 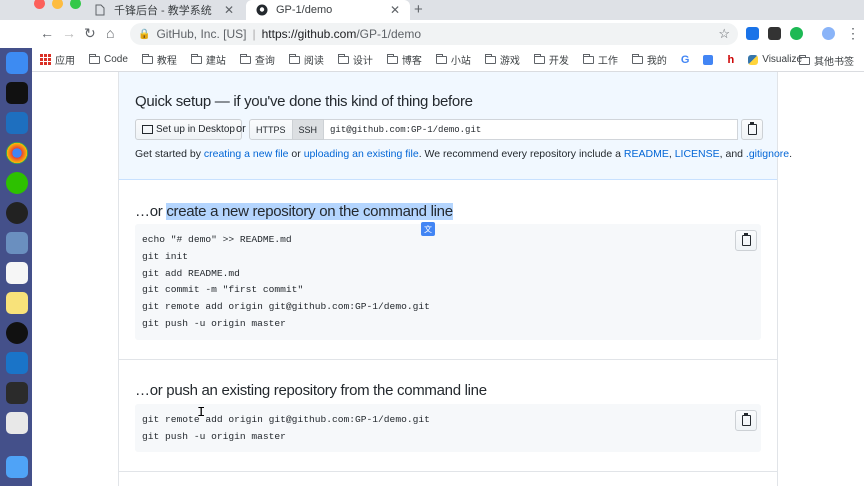 What do you see at coordinates (57, 59) in the screenshot?
I see `bookmark-apps: 应用` at bounding box center [57, 59].